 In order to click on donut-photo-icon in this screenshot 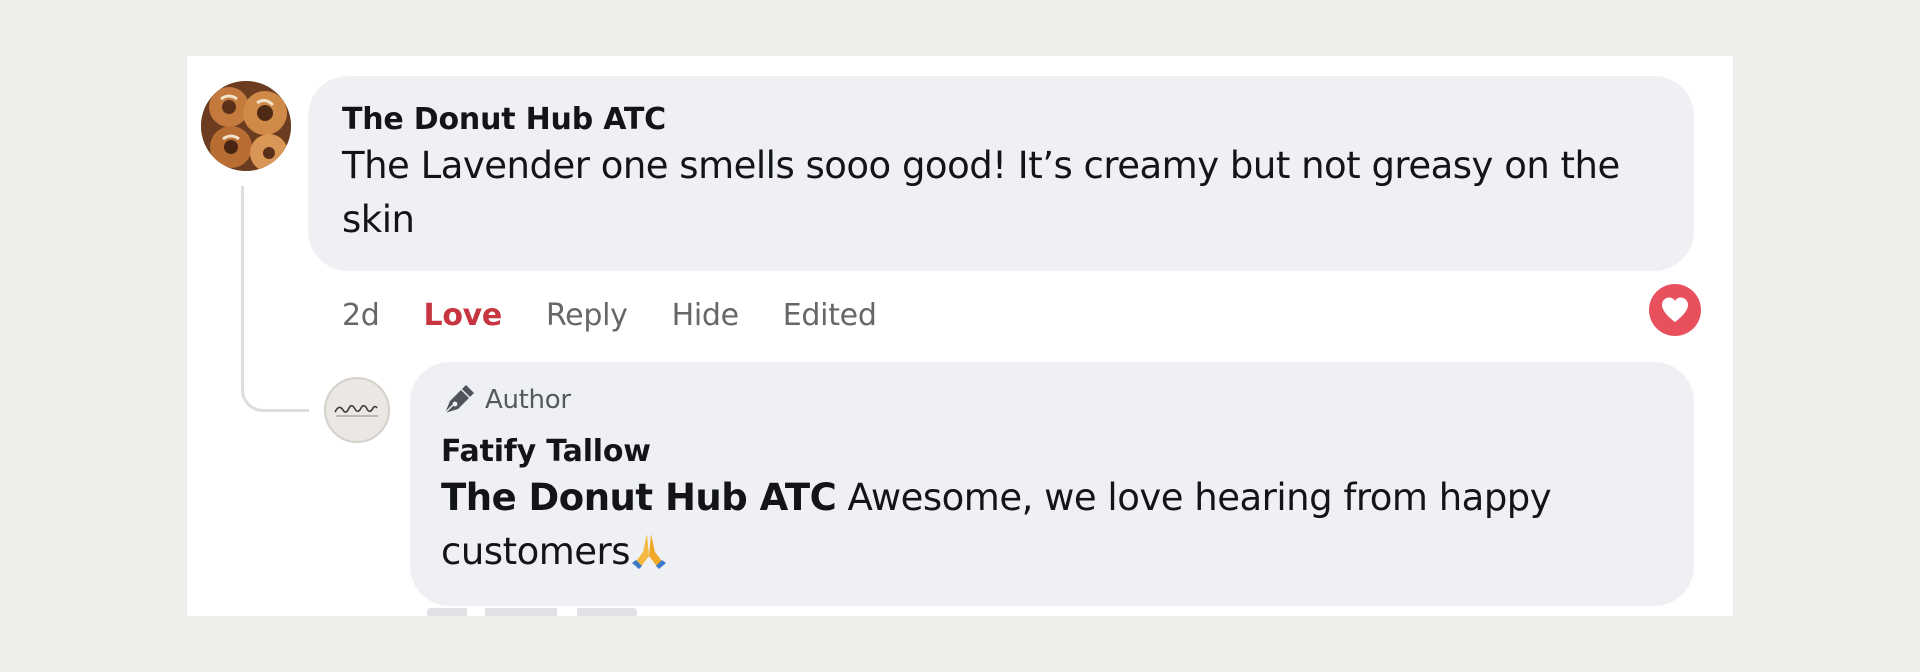, I will do `click(246, 126)`.